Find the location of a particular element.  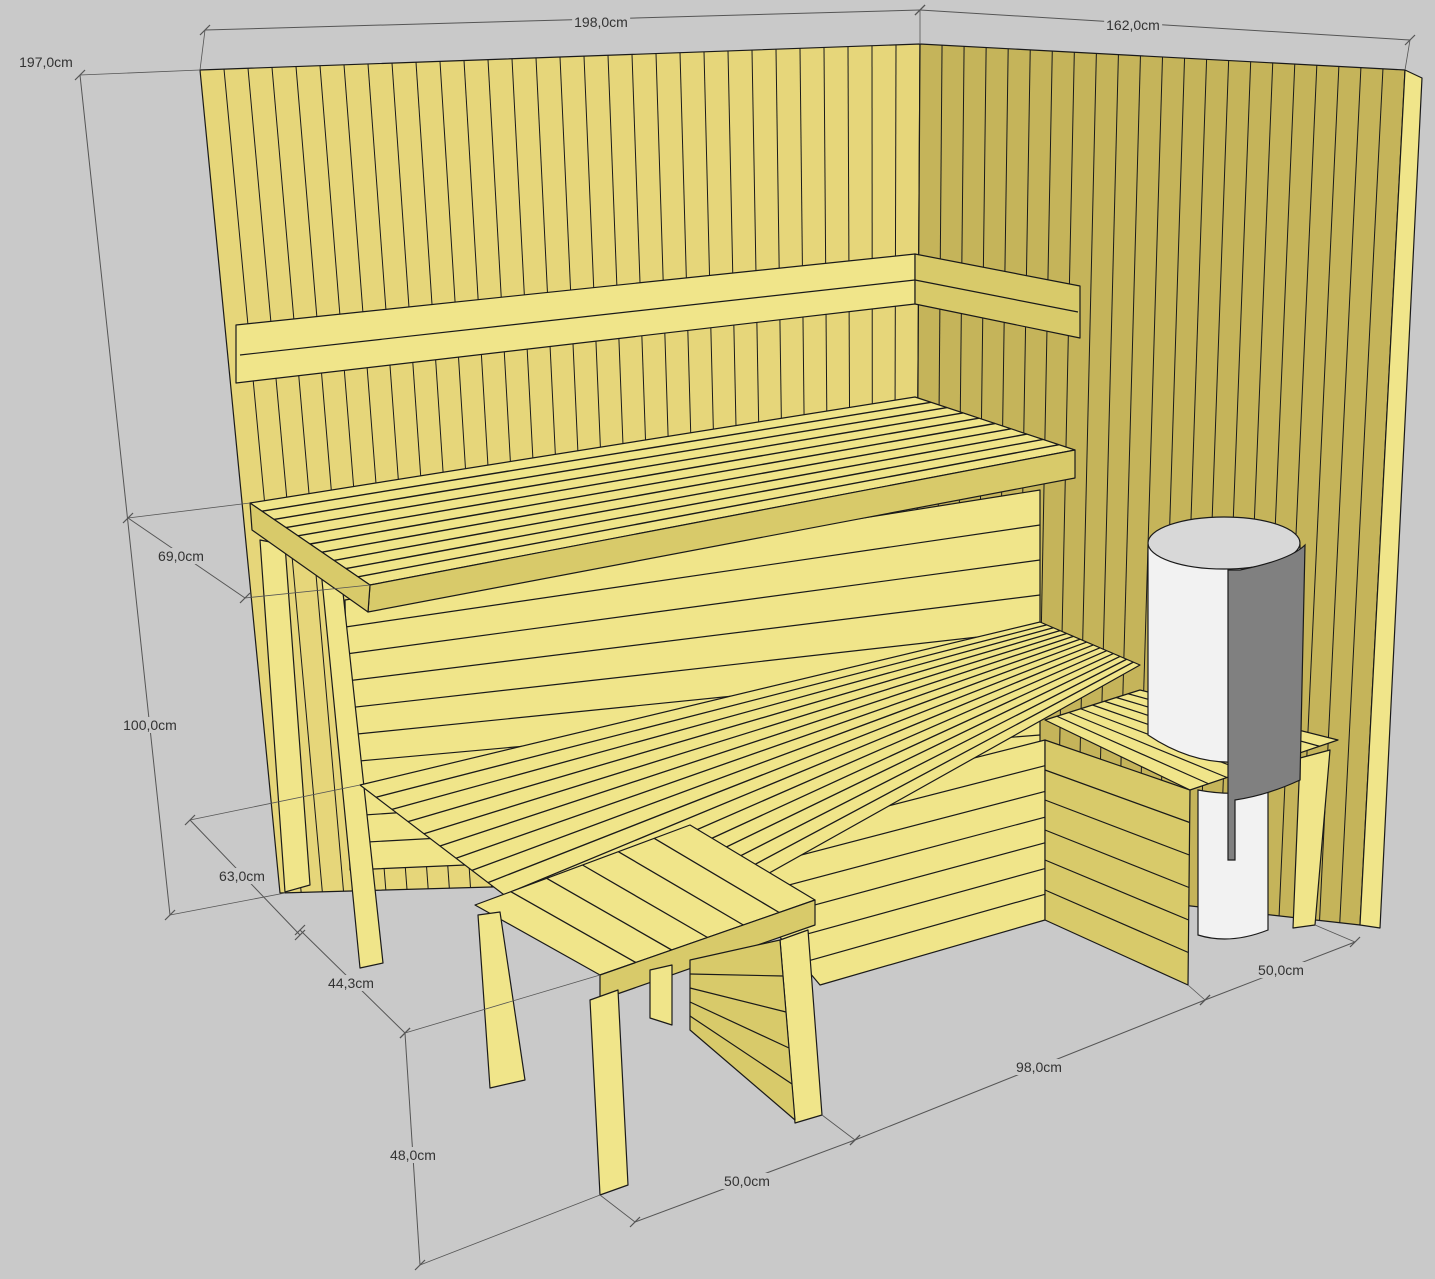

dim-wall-height: 197,0cm is located at coordinates (46, 62).